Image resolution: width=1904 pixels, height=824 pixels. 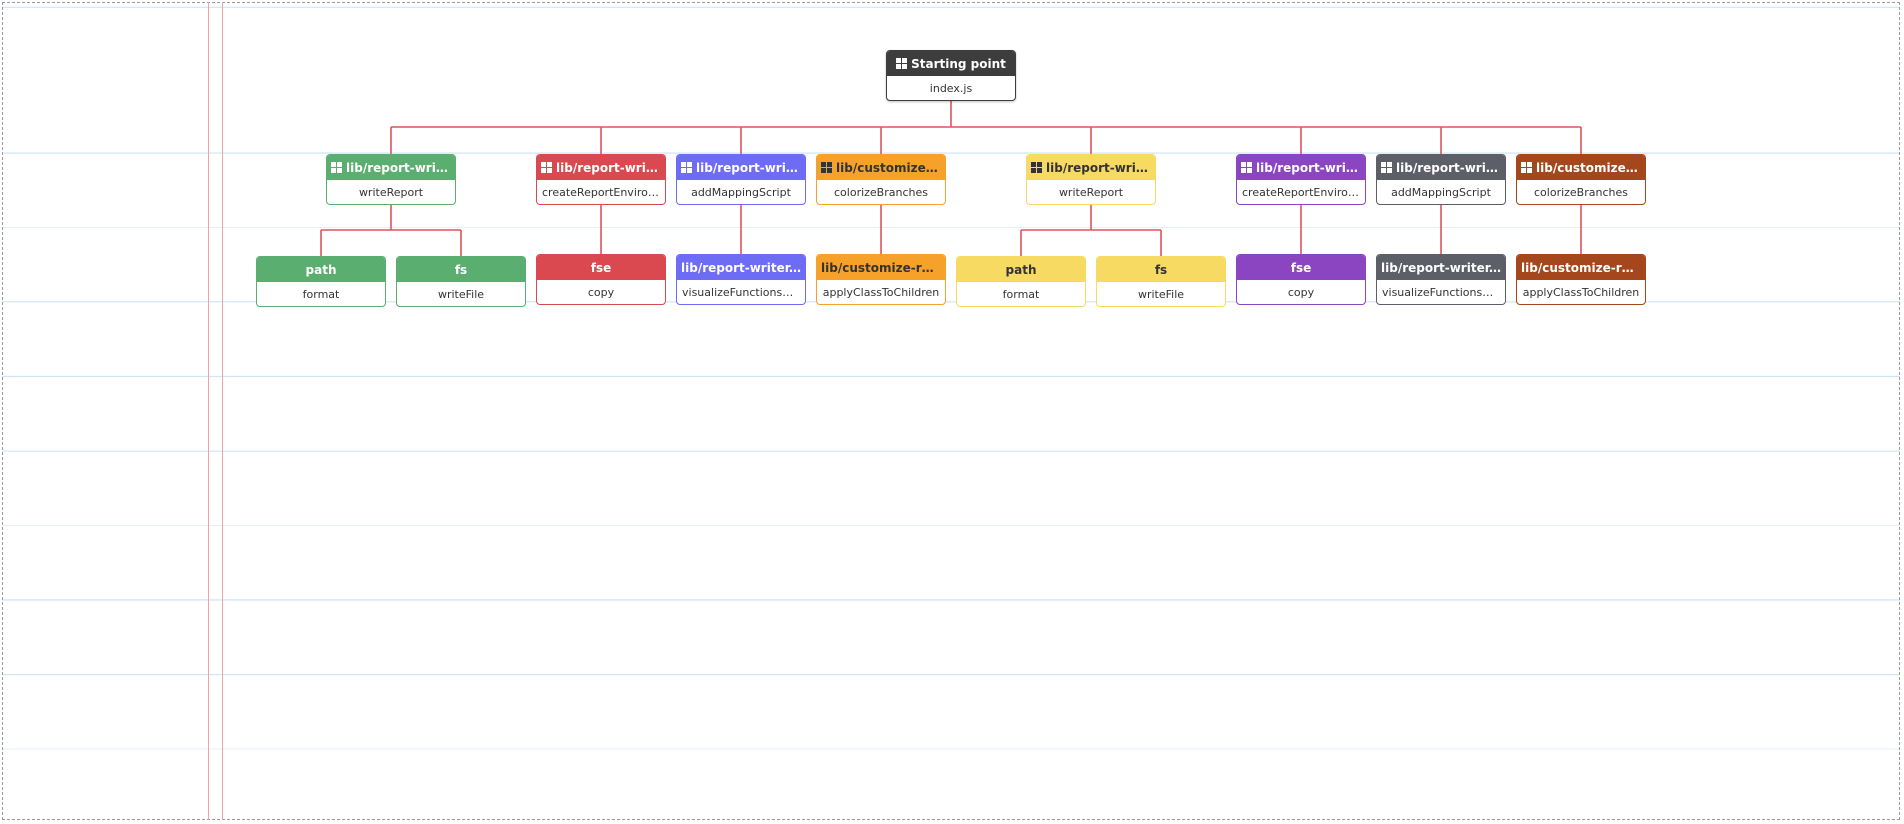 I want to click on node-body: index.js, so click(x=951, y=88).